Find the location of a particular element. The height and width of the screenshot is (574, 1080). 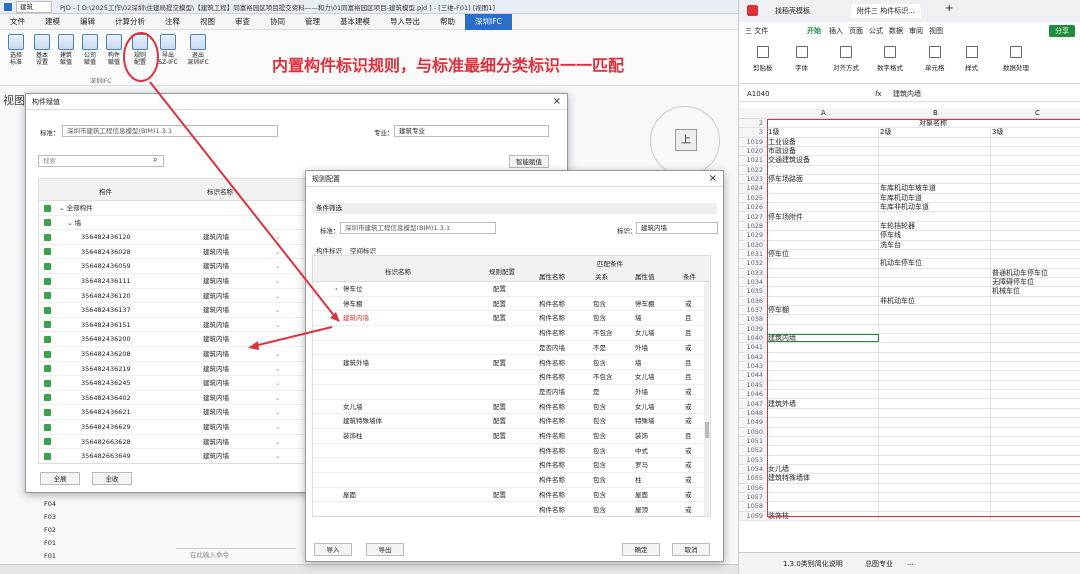

expand-icon: › is located at coordinates (336, 289).